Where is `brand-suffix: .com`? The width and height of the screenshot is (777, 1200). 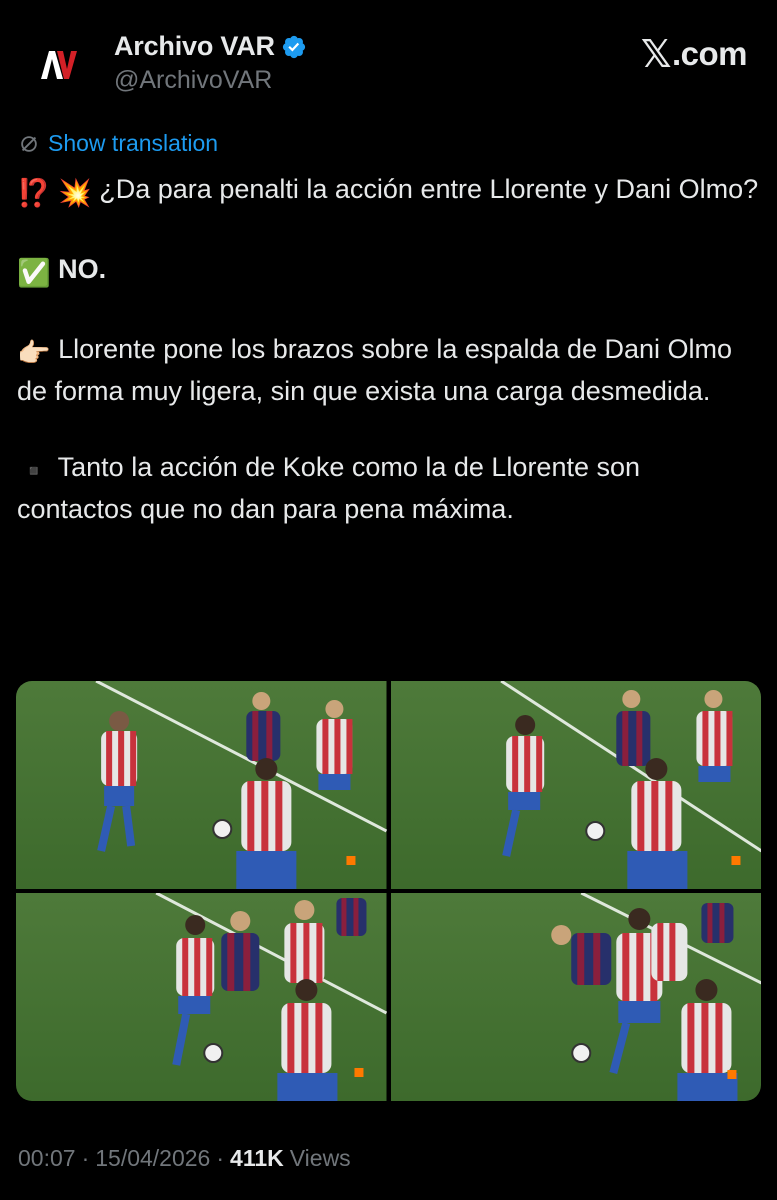
brand-suffix: .com is located at coordinates (709, 53).